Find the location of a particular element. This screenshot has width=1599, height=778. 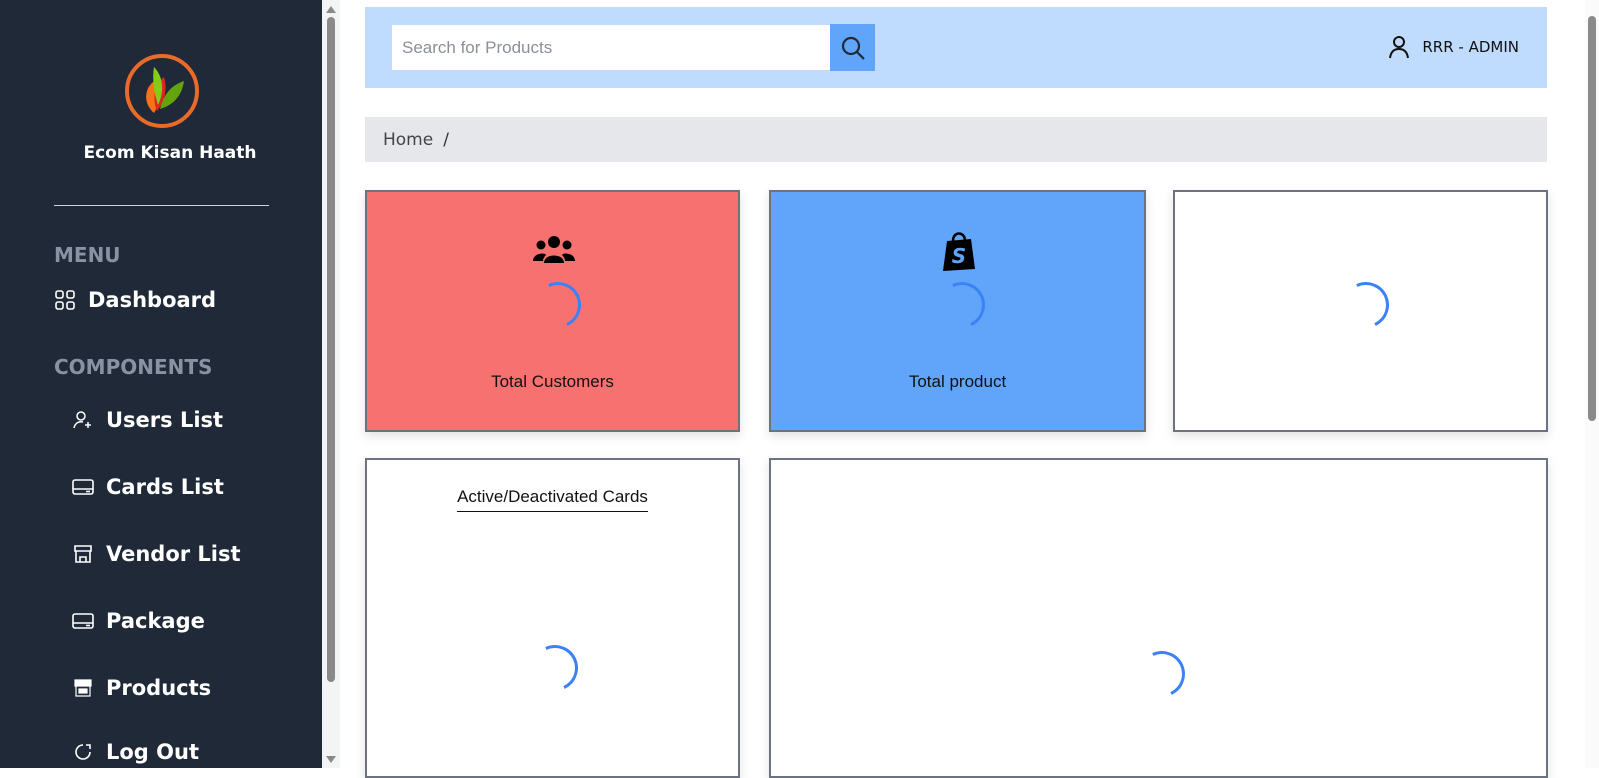

sidebar-item-label: Vendor List is located at coordinates (173, 554).